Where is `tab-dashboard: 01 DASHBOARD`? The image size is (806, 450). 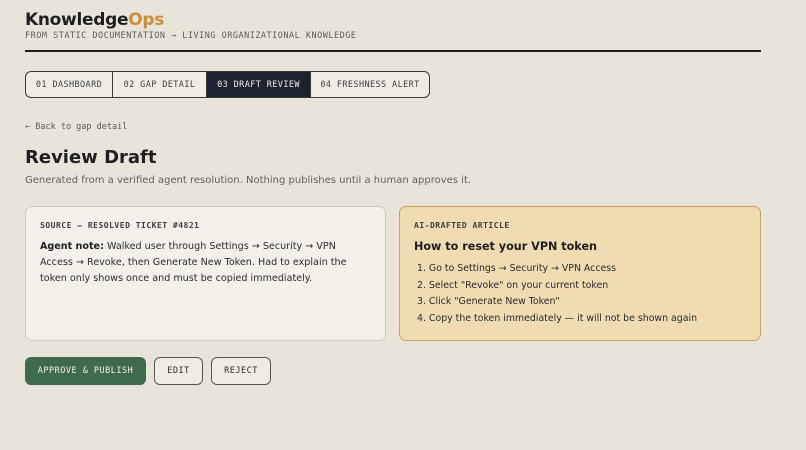
tab-dashboard: 01 DASHBOARD is located at coordinates (69, 84).